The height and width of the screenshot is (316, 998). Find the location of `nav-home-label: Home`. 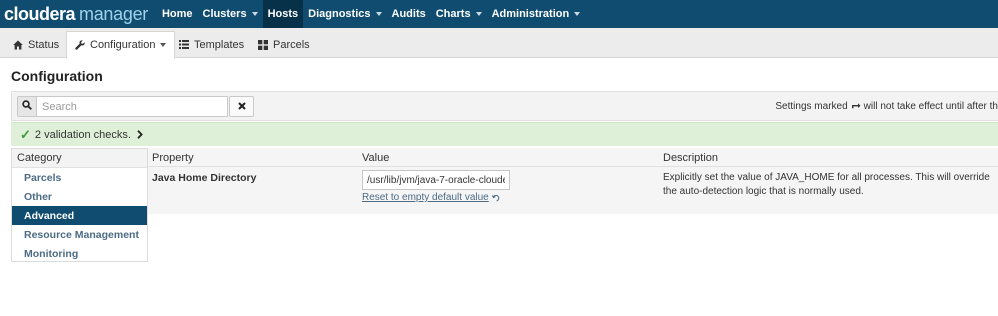

nav-home-label: Home is located at coordinates (177, 14).